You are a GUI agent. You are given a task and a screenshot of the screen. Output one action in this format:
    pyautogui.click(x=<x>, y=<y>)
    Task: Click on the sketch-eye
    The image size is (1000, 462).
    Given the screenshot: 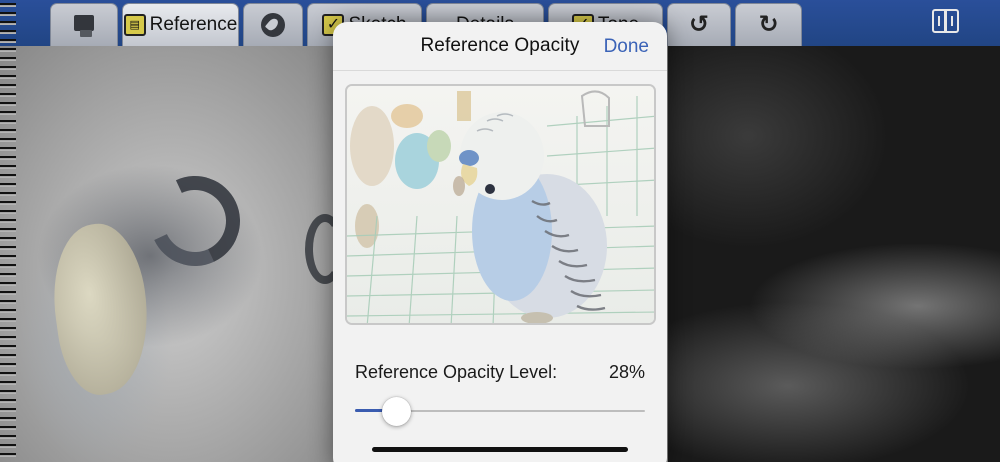 What is the action you would take?
    pyautogui.click(x=195, y=221)
    